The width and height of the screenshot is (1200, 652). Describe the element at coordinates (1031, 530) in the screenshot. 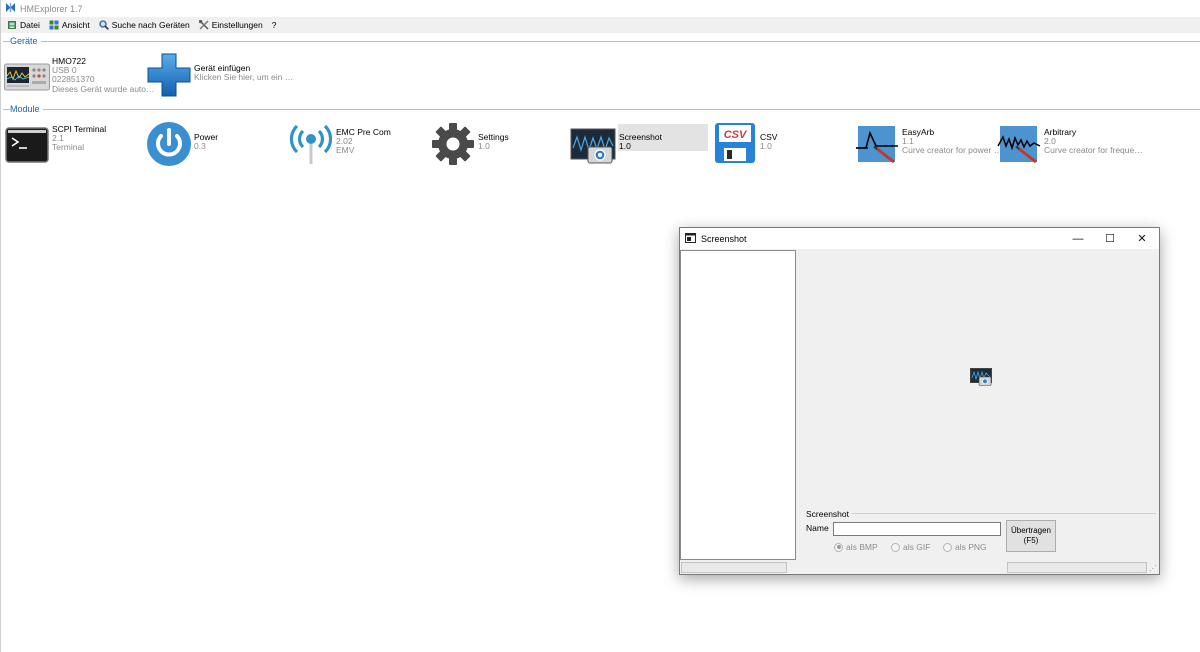

I see `transfer-button-label: Übertragen` at that location.